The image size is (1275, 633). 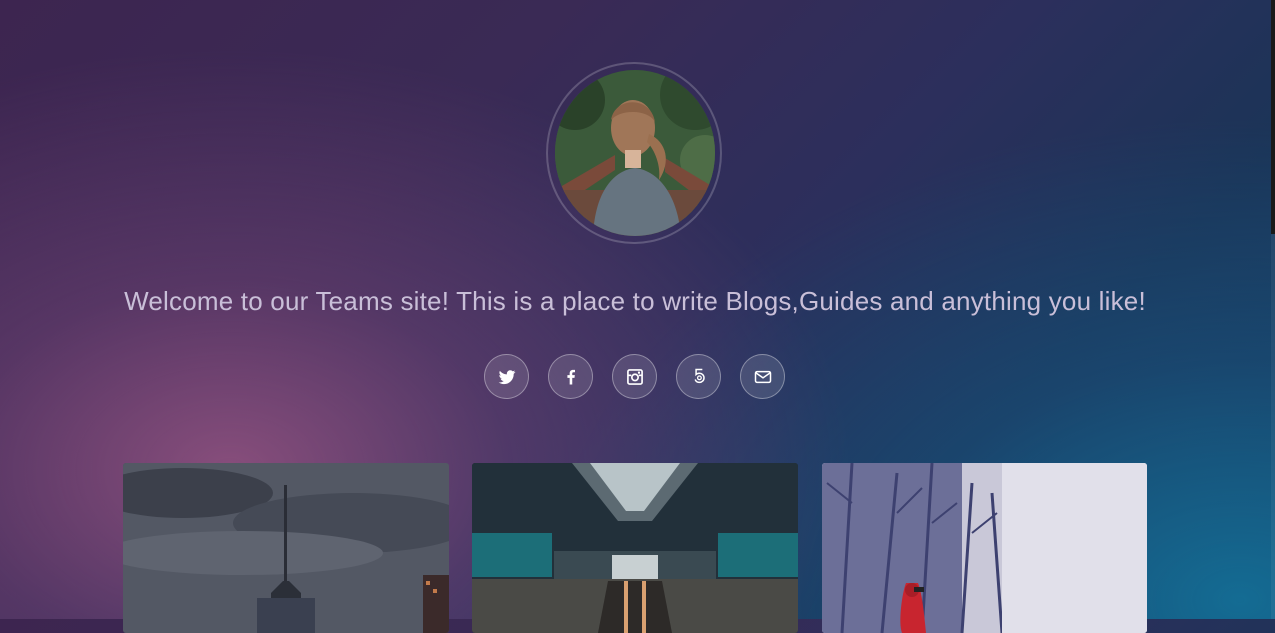 I want to click on instagram-icon, so click(x=634, y=376).